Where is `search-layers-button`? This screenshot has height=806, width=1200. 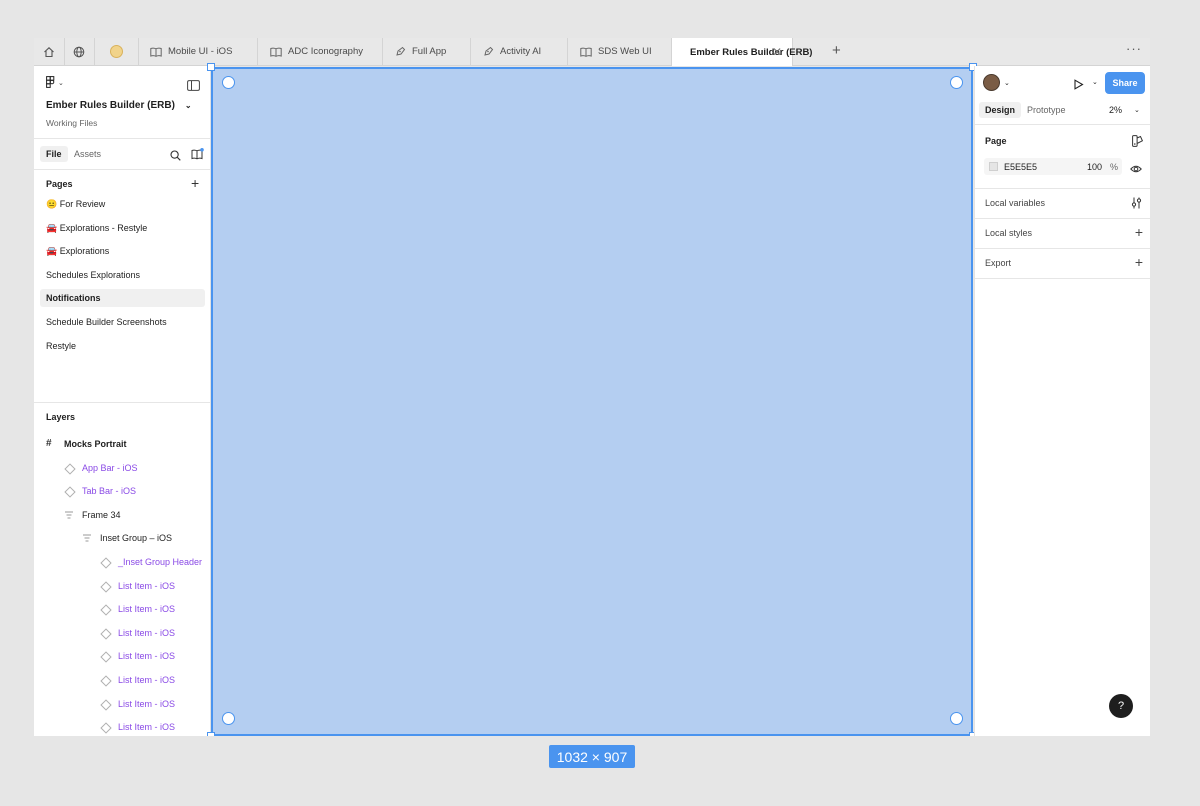 search-layers-button is located at coordinates (175, 157).